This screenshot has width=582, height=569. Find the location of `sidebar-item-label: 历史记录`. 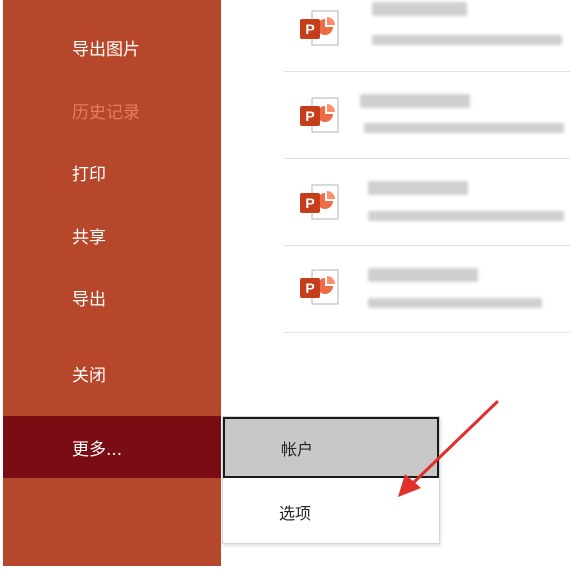

sidebar-item-label: 历史记录 is located at coordinates (106, 112).